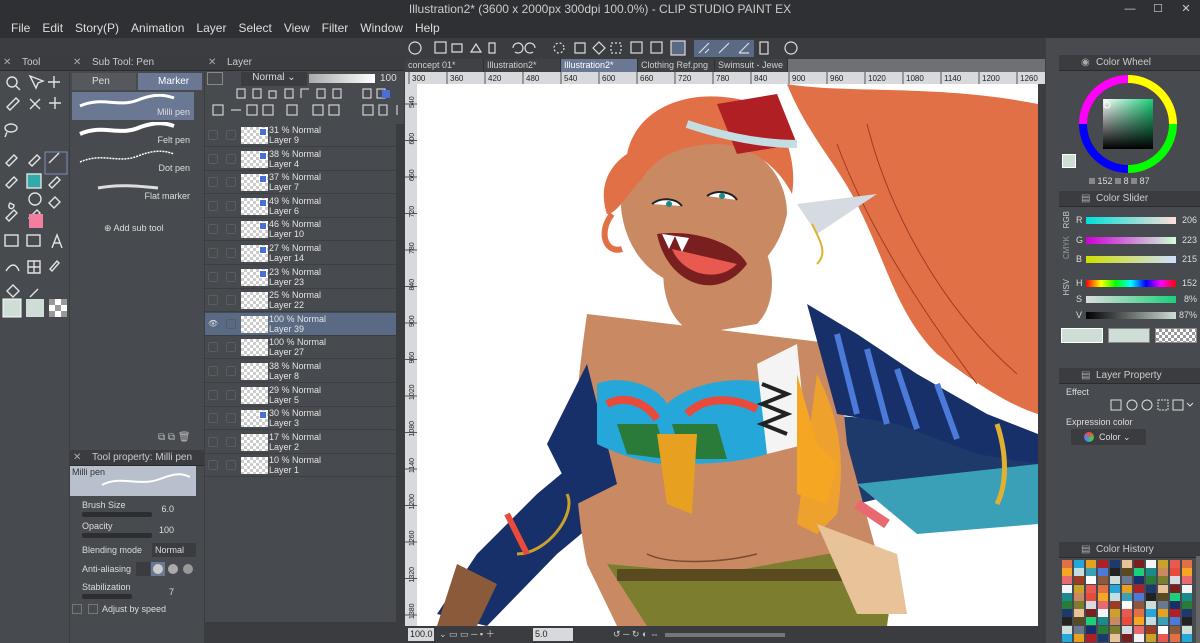  I want to click on adjust-by-speed-row: Adjust by speed, so click(134, 613).